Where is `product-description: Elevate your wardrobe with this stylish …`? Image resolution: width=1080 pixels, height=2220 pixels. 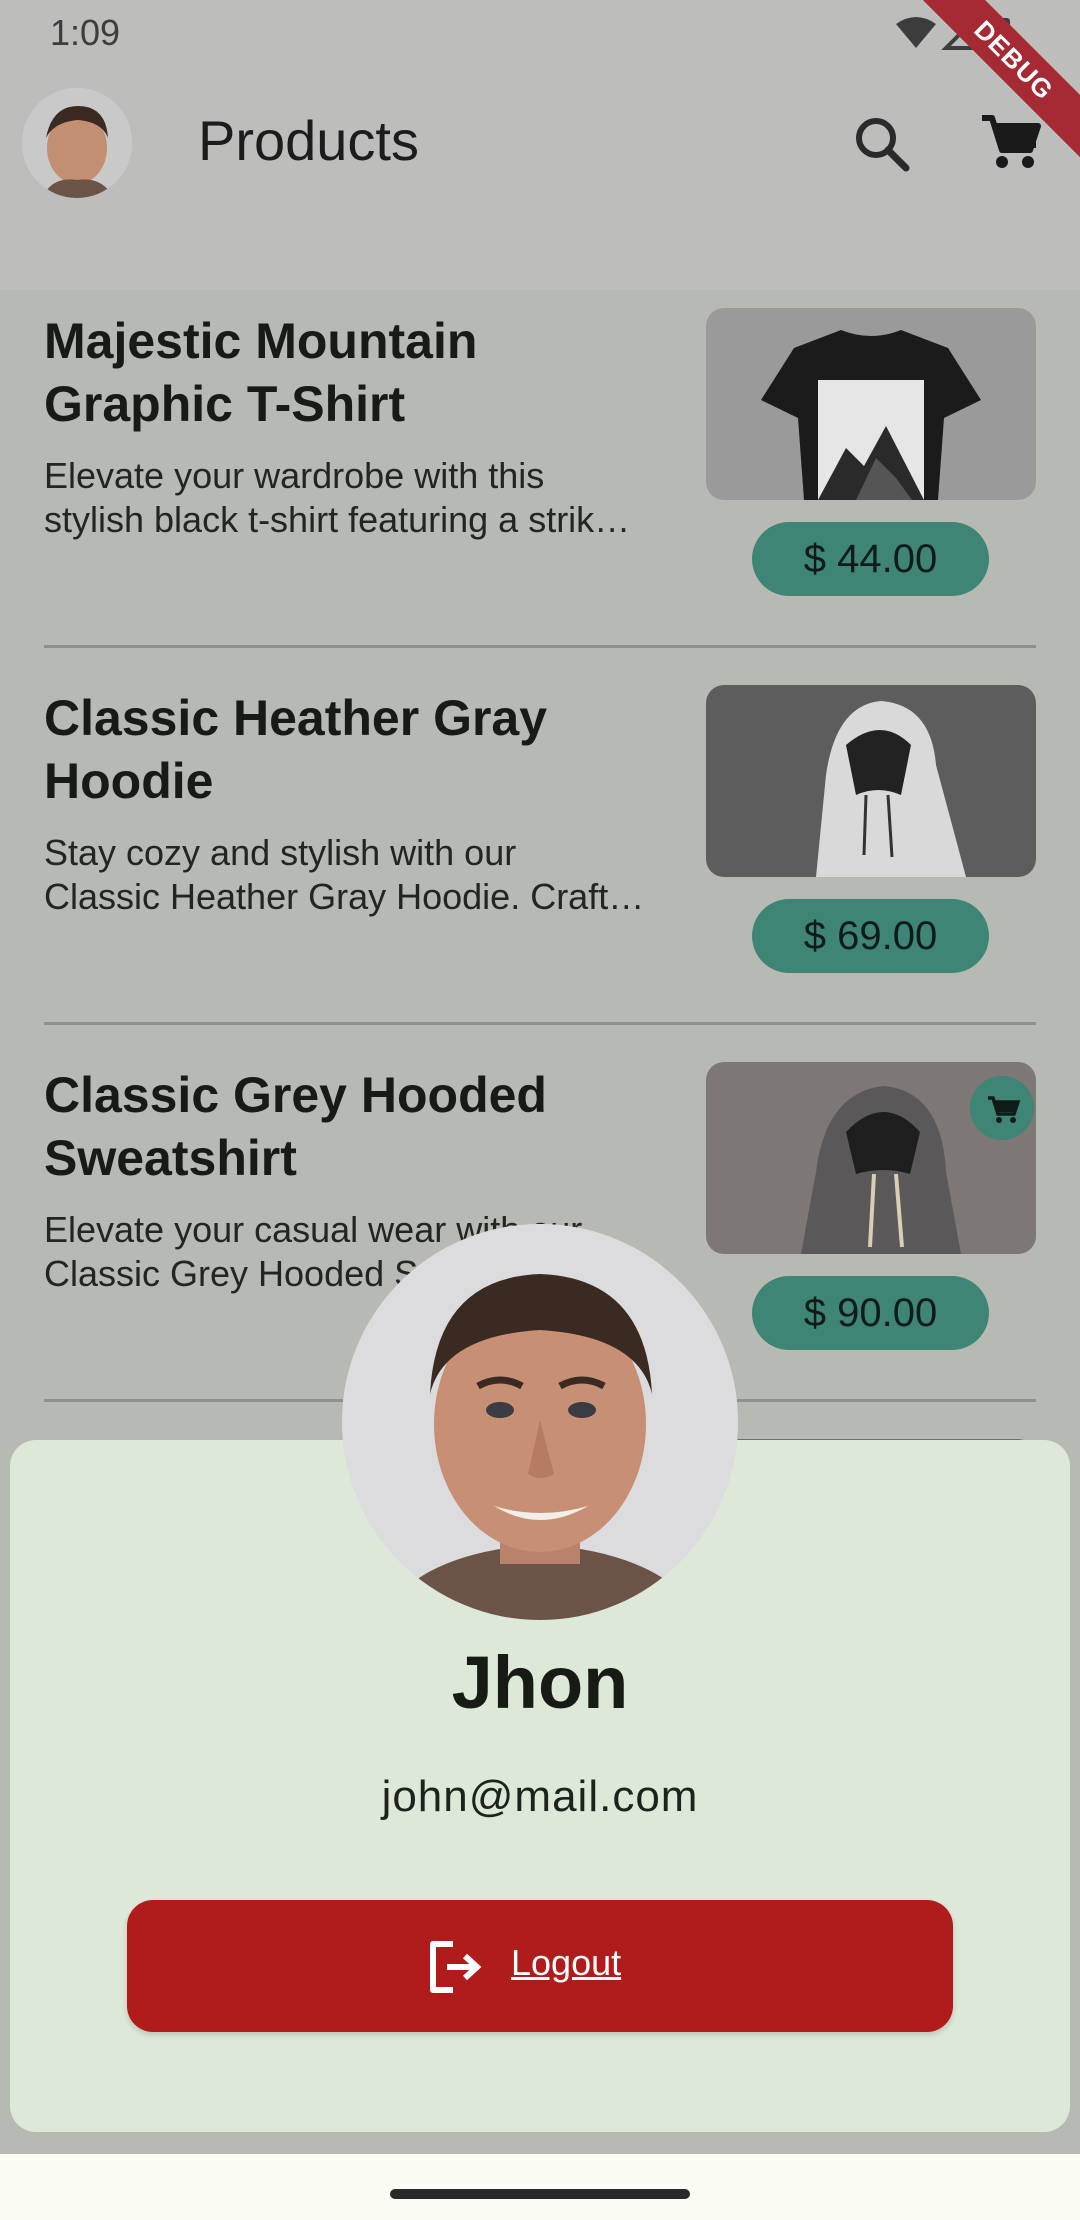 product-description: Elevate your wardrobe with this stylish … is located at coordinates (337, 497).